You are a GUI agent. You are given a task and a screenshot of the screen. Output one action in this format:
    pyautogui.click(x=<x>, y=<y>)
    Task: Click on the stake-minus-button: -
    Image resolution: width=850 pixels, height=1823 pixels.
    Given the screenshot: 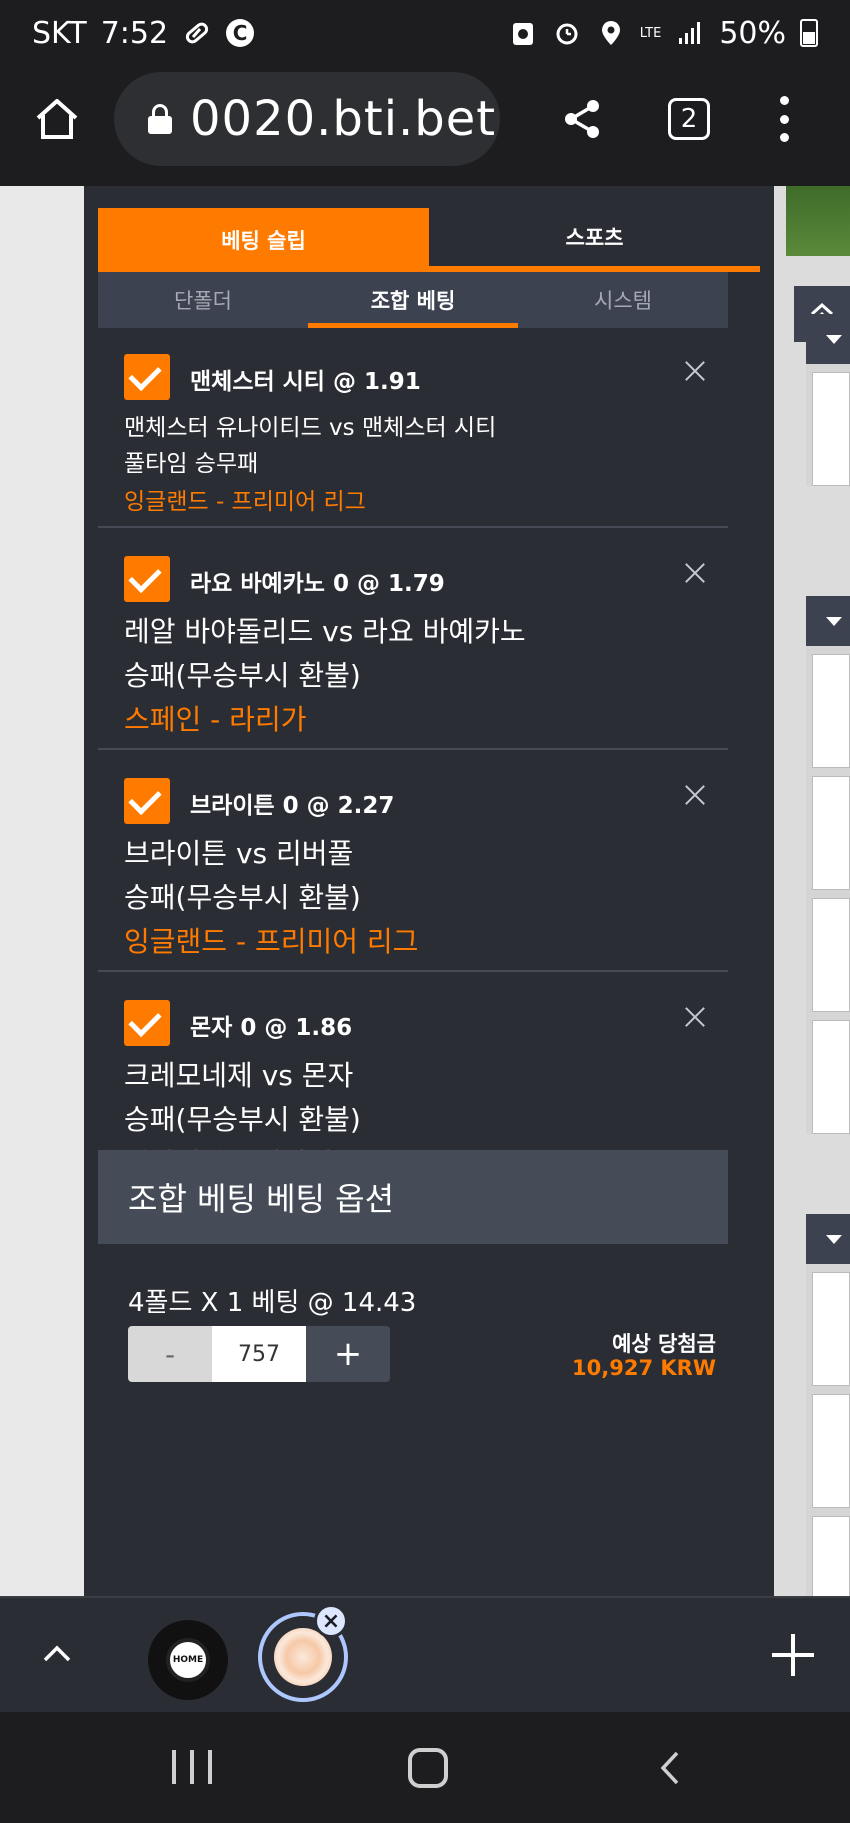 What is the action you would take?
    pyautogui.click(x=170, y=1354)
    